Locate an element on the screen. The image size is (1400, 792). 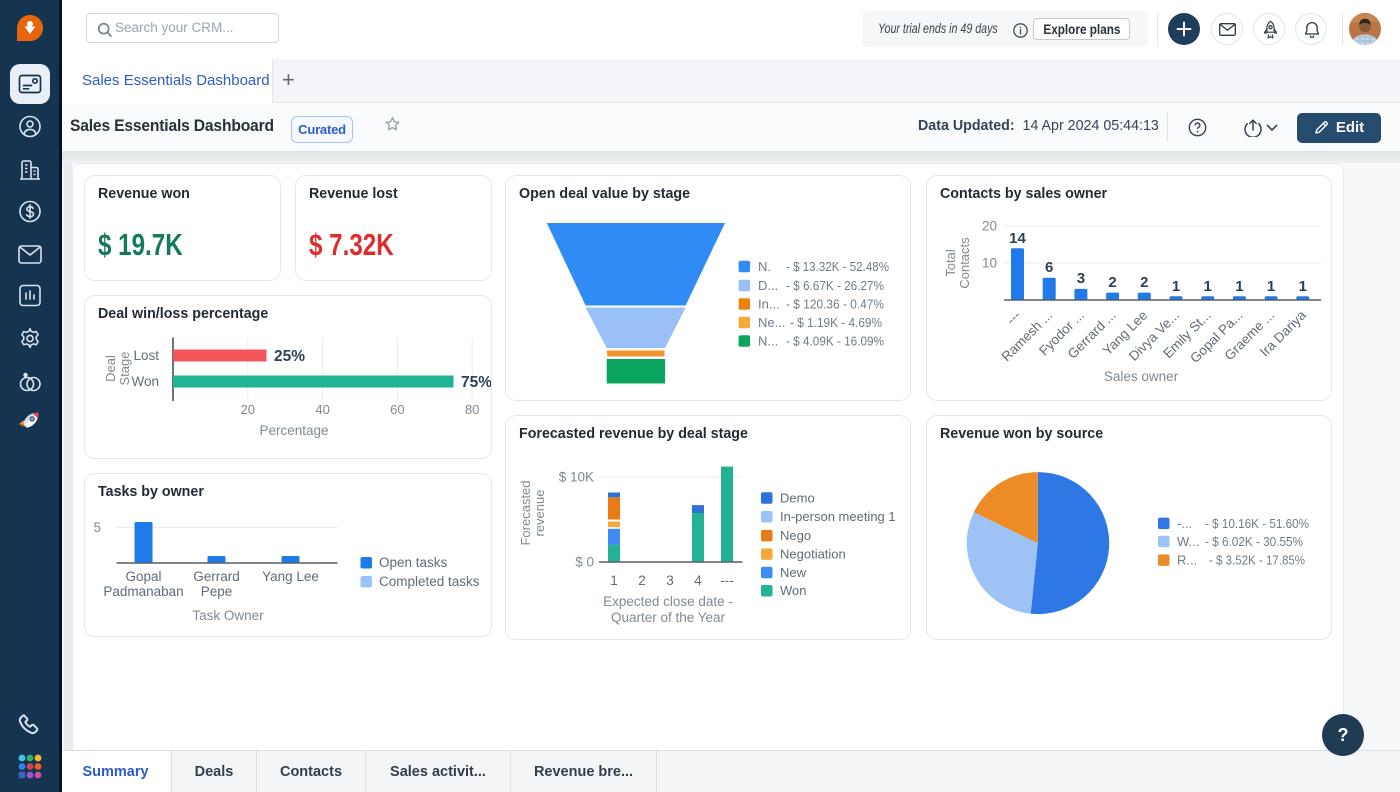
svg-text: Lost is located at coordinates (146, 355).